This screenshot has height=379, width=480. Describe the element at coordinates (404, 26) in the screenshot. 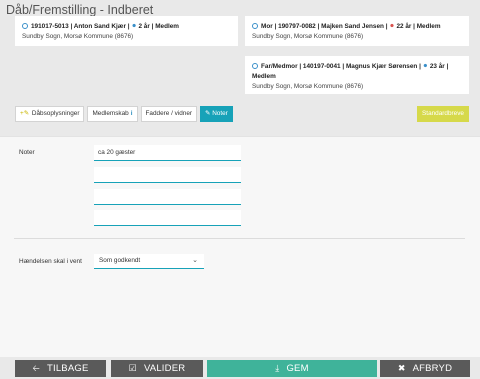

I see `mother-age: 22 år` at that location.